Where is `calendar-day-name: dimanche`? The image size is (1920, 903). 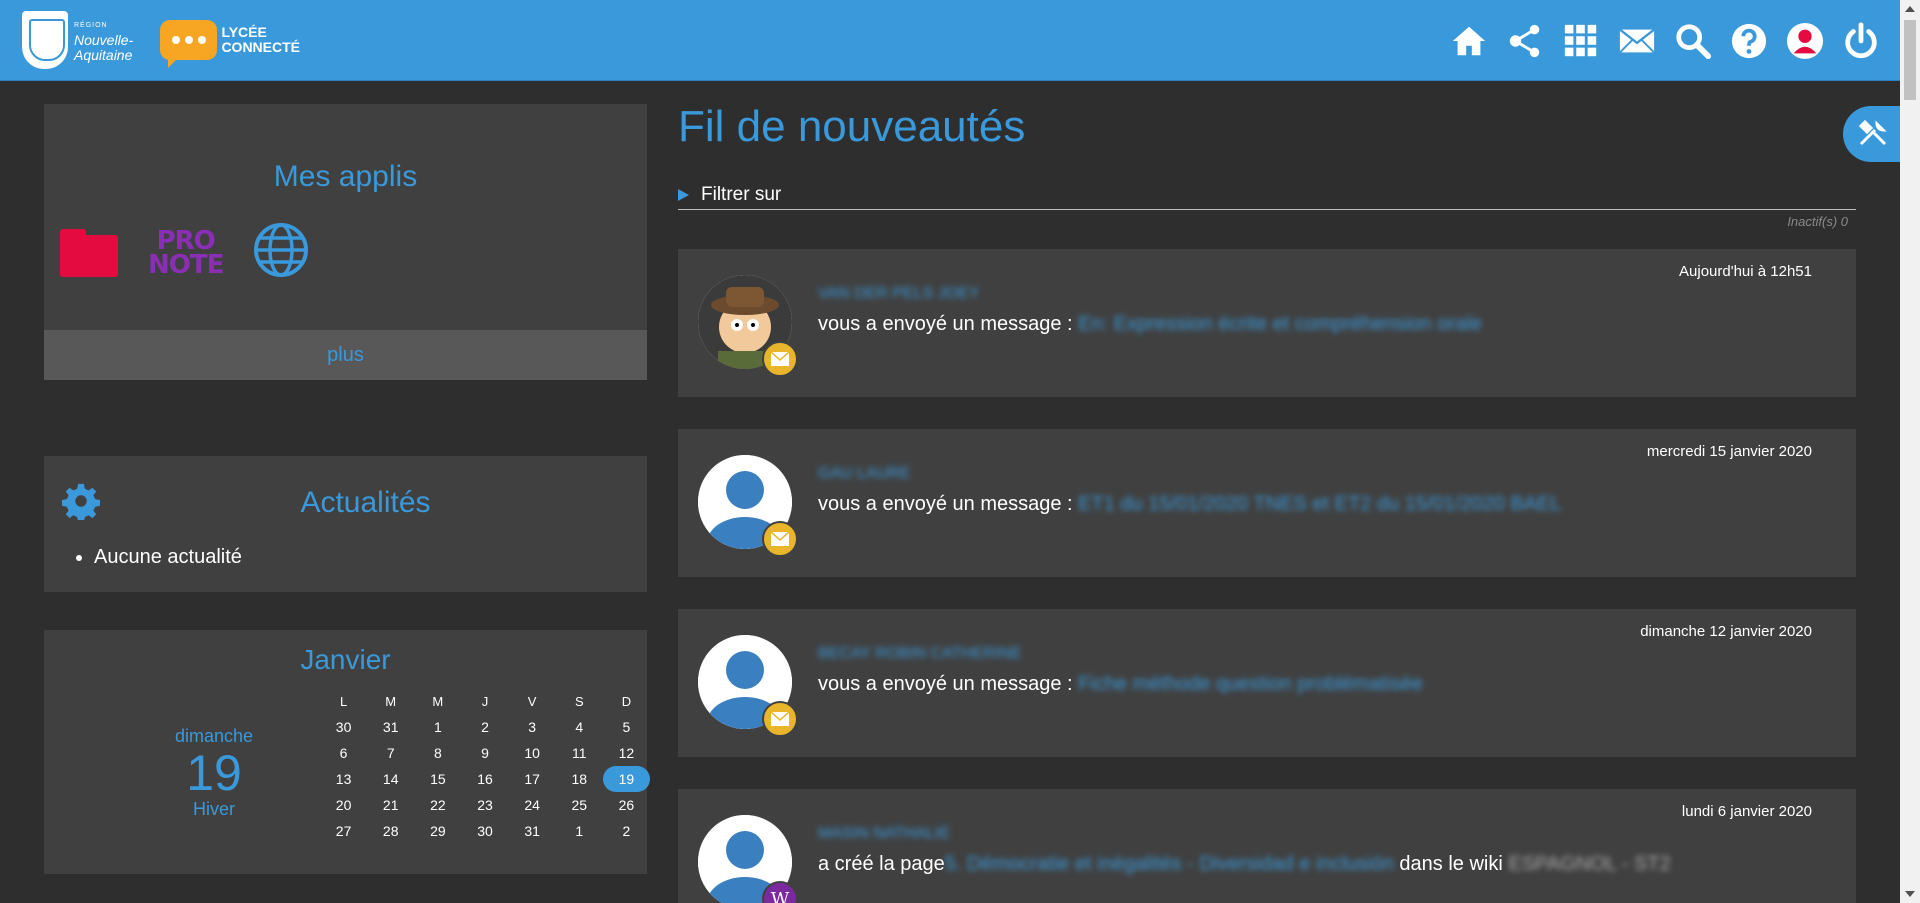
calendar-day-name: dimanche is located at coordinates (214, 736).